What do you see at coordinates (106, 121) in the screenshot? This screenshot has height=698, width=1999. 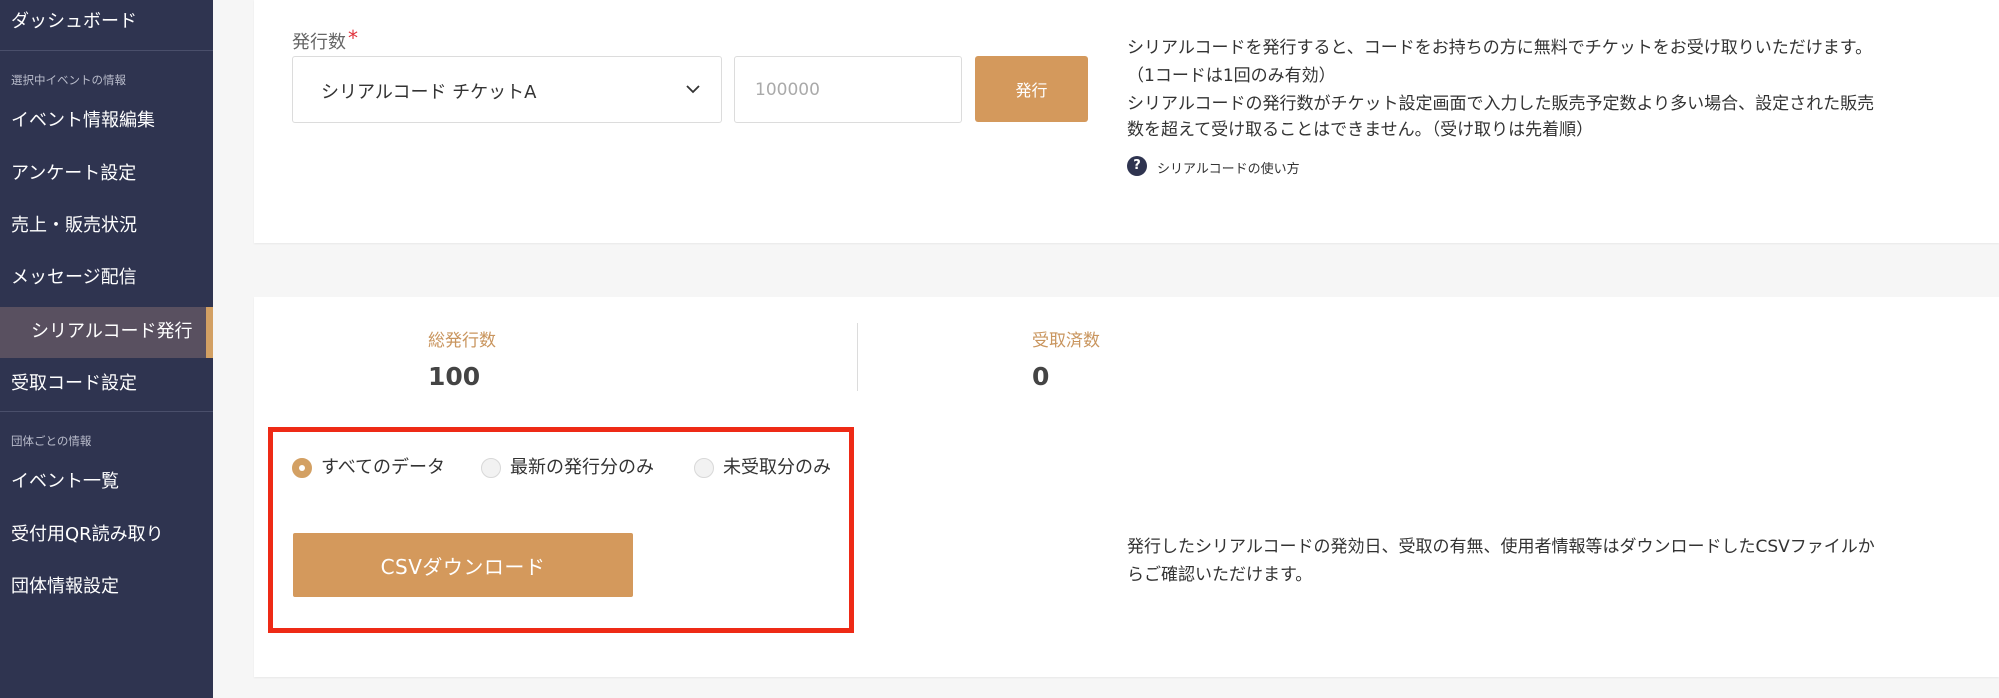 I see `sidebar-item-event-edit: イベント情報編集` at bounding box center [106, 121].